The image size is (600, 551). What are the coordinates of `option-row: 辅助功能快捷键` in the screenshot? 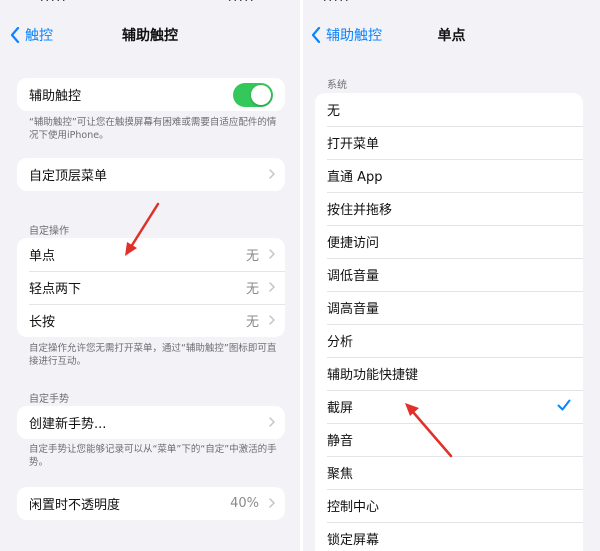 It's located at (449, 373).